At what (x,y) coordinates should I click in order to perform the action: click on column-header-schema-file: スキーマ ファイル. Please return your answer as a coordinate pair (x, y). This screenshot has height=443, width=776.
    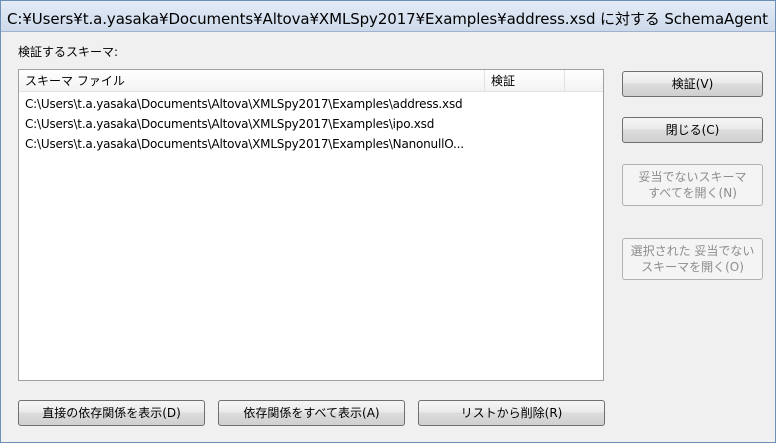
    Looking at the image, I should click on (252, 81).